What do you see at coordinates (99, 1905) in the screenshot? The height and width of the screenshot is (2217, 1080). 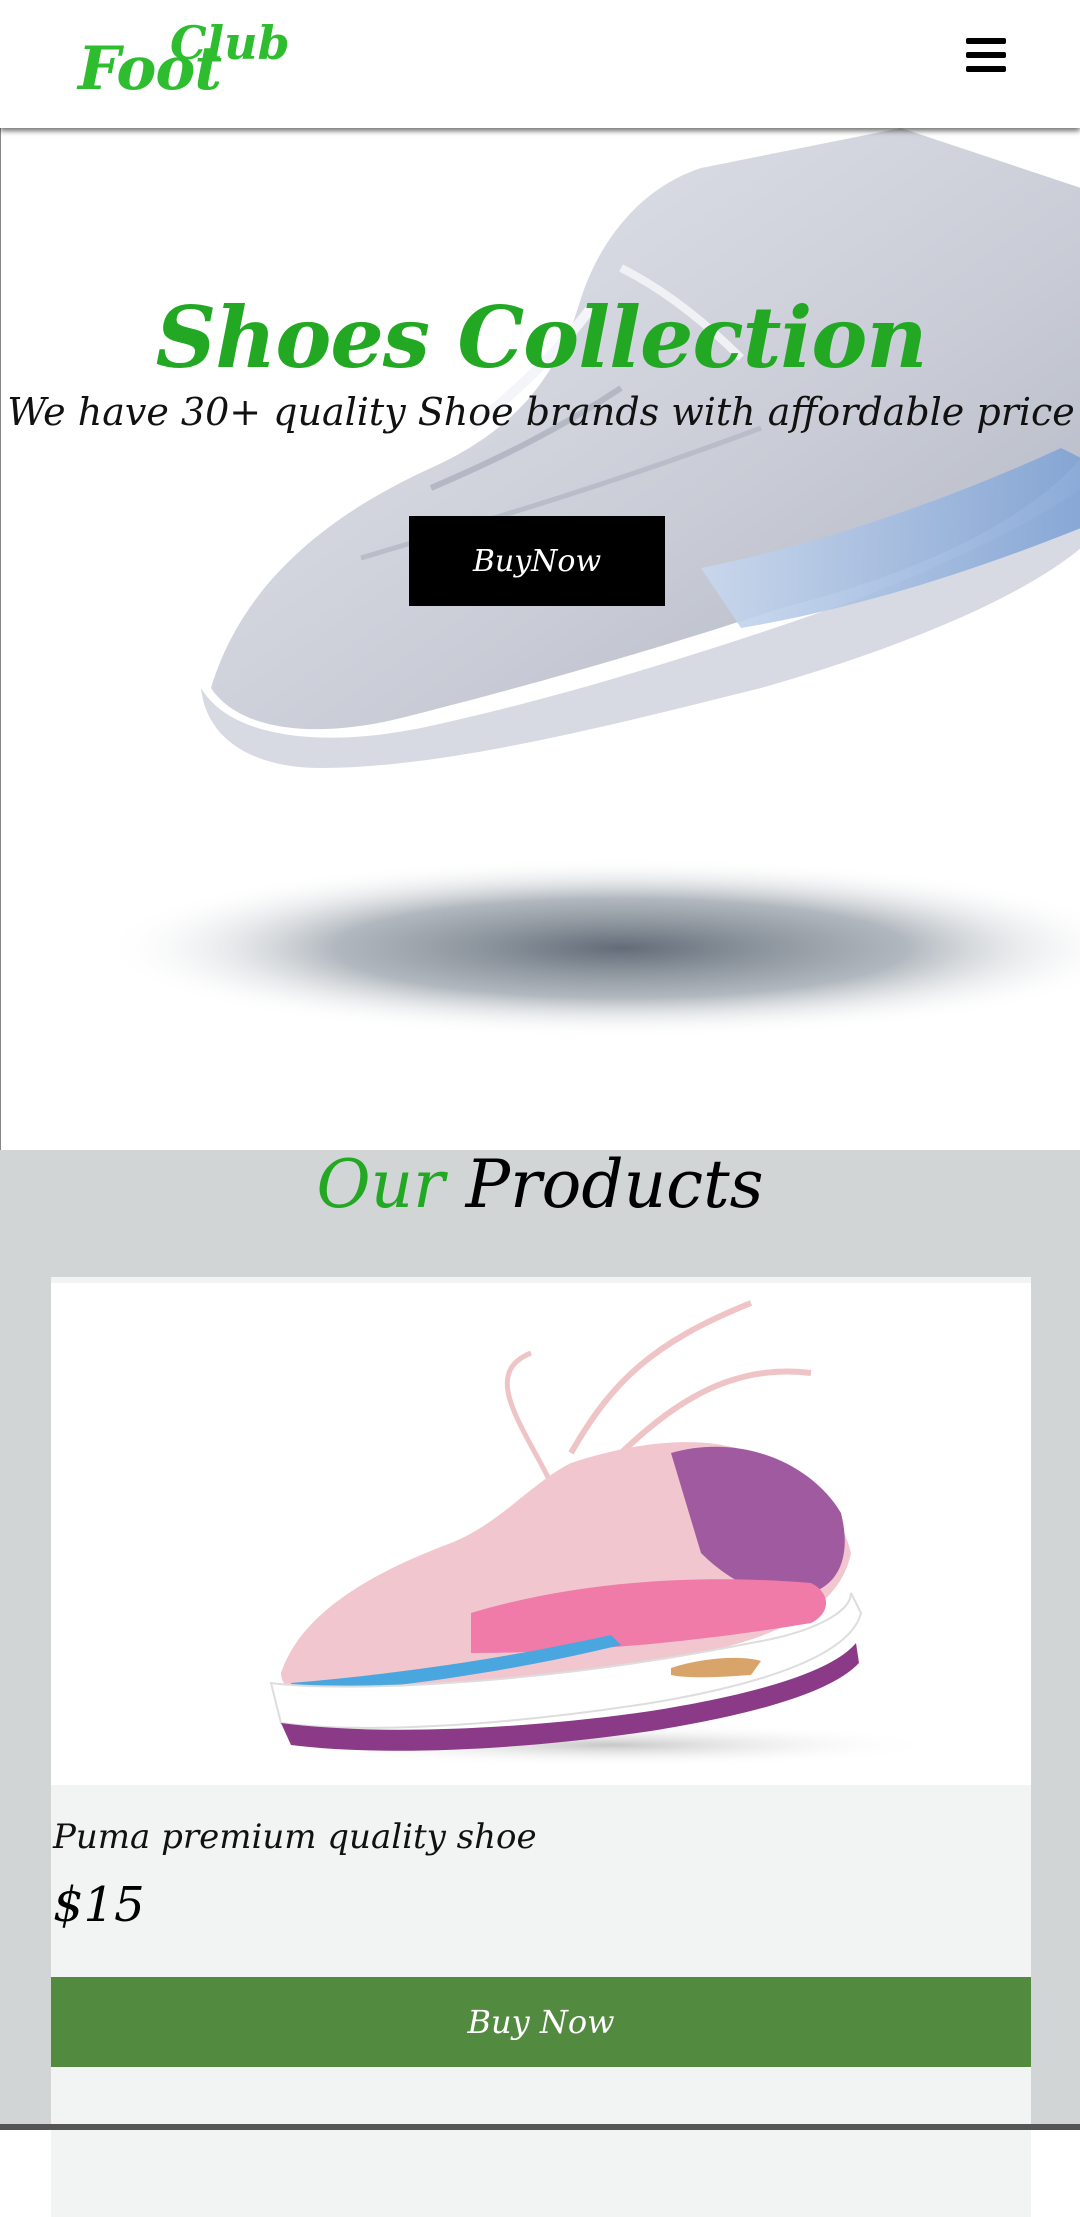 I see `product-price: $15` at bounding box center [99, 1905].